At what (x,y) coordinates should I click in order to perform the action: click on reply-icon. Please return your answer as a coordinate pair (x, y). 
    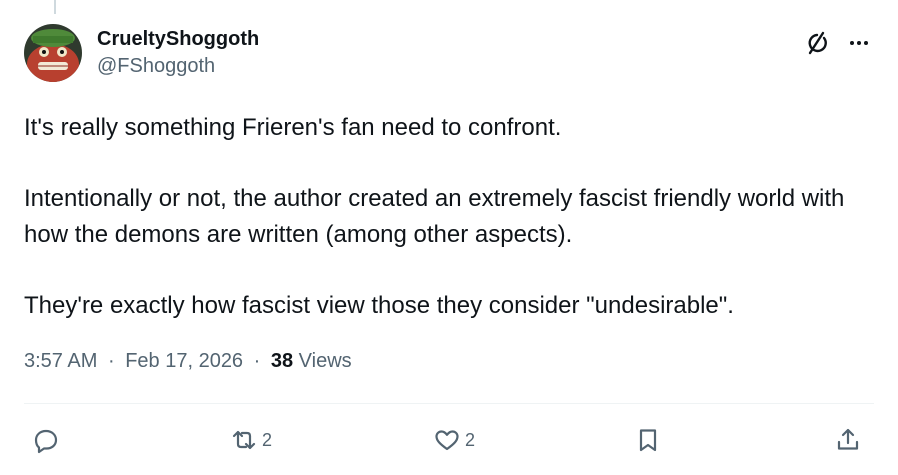
    Looking at the image, I should click on (46, 440).